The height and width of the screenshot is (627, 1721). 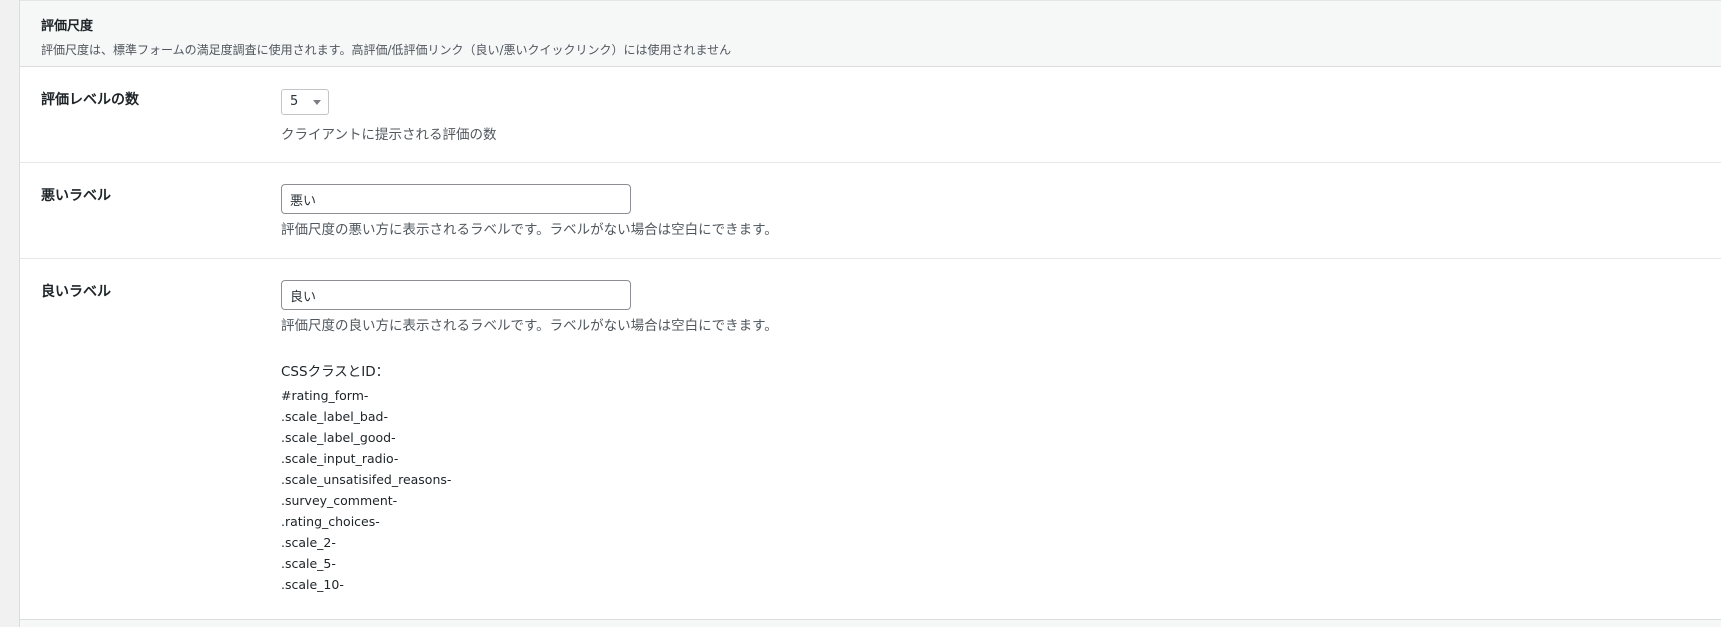 What do you see at coordinates (308, 542) in the screenshot?
I see `css-class-item: .scale_2-` at bounding box center [308, 542].